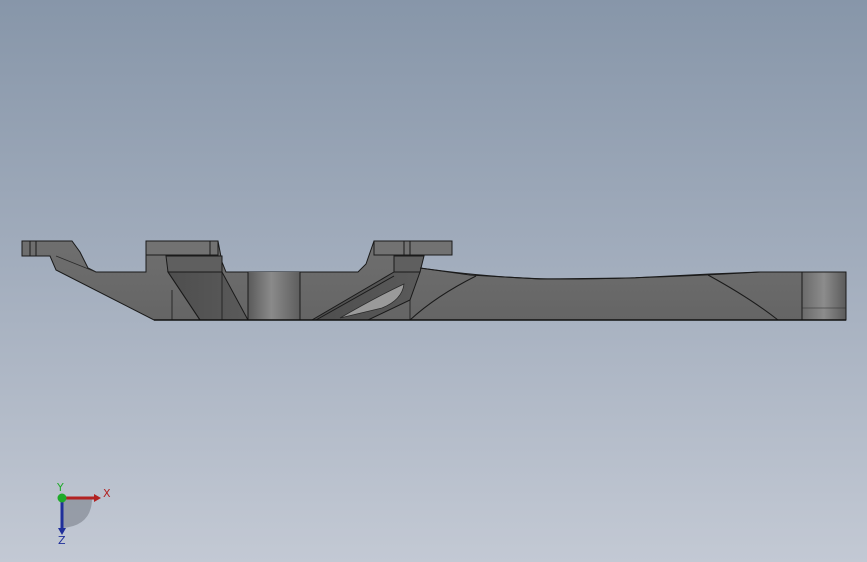 The width and height of the screenshot is (867, 562). I want to click on boss-2-riser, so click(409, 264).